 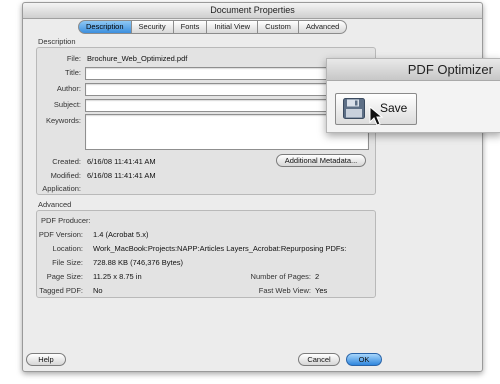 What do you see at coordinates (66, 220) in the screenshot?
I see `pdf-producer-label: PDF Producer:` at bounding box center [66, 220].